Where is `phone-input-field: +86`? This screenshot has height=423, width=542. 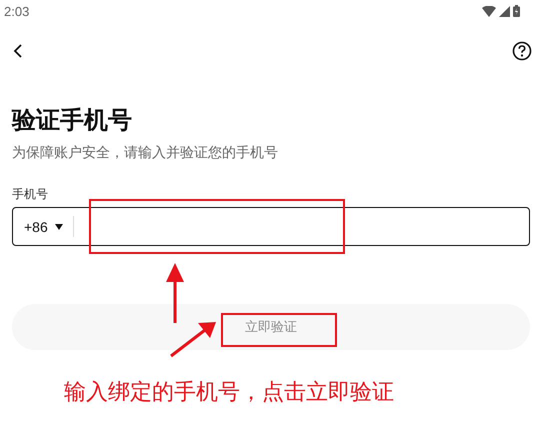
phone-input-field: +86 is located at coordinates (271, 226).